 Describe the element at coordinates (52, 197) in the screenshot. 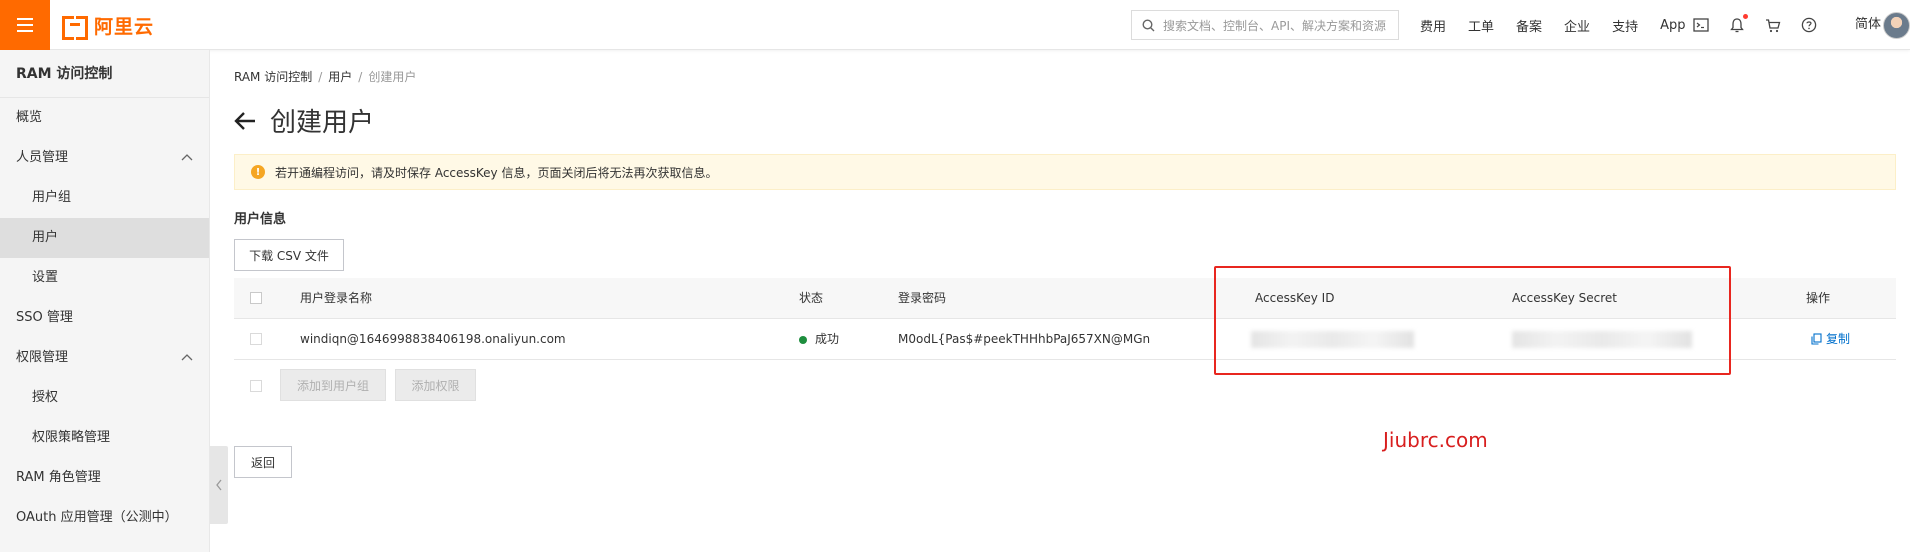

I see `sidebar-item-label: 用户组` at that location.